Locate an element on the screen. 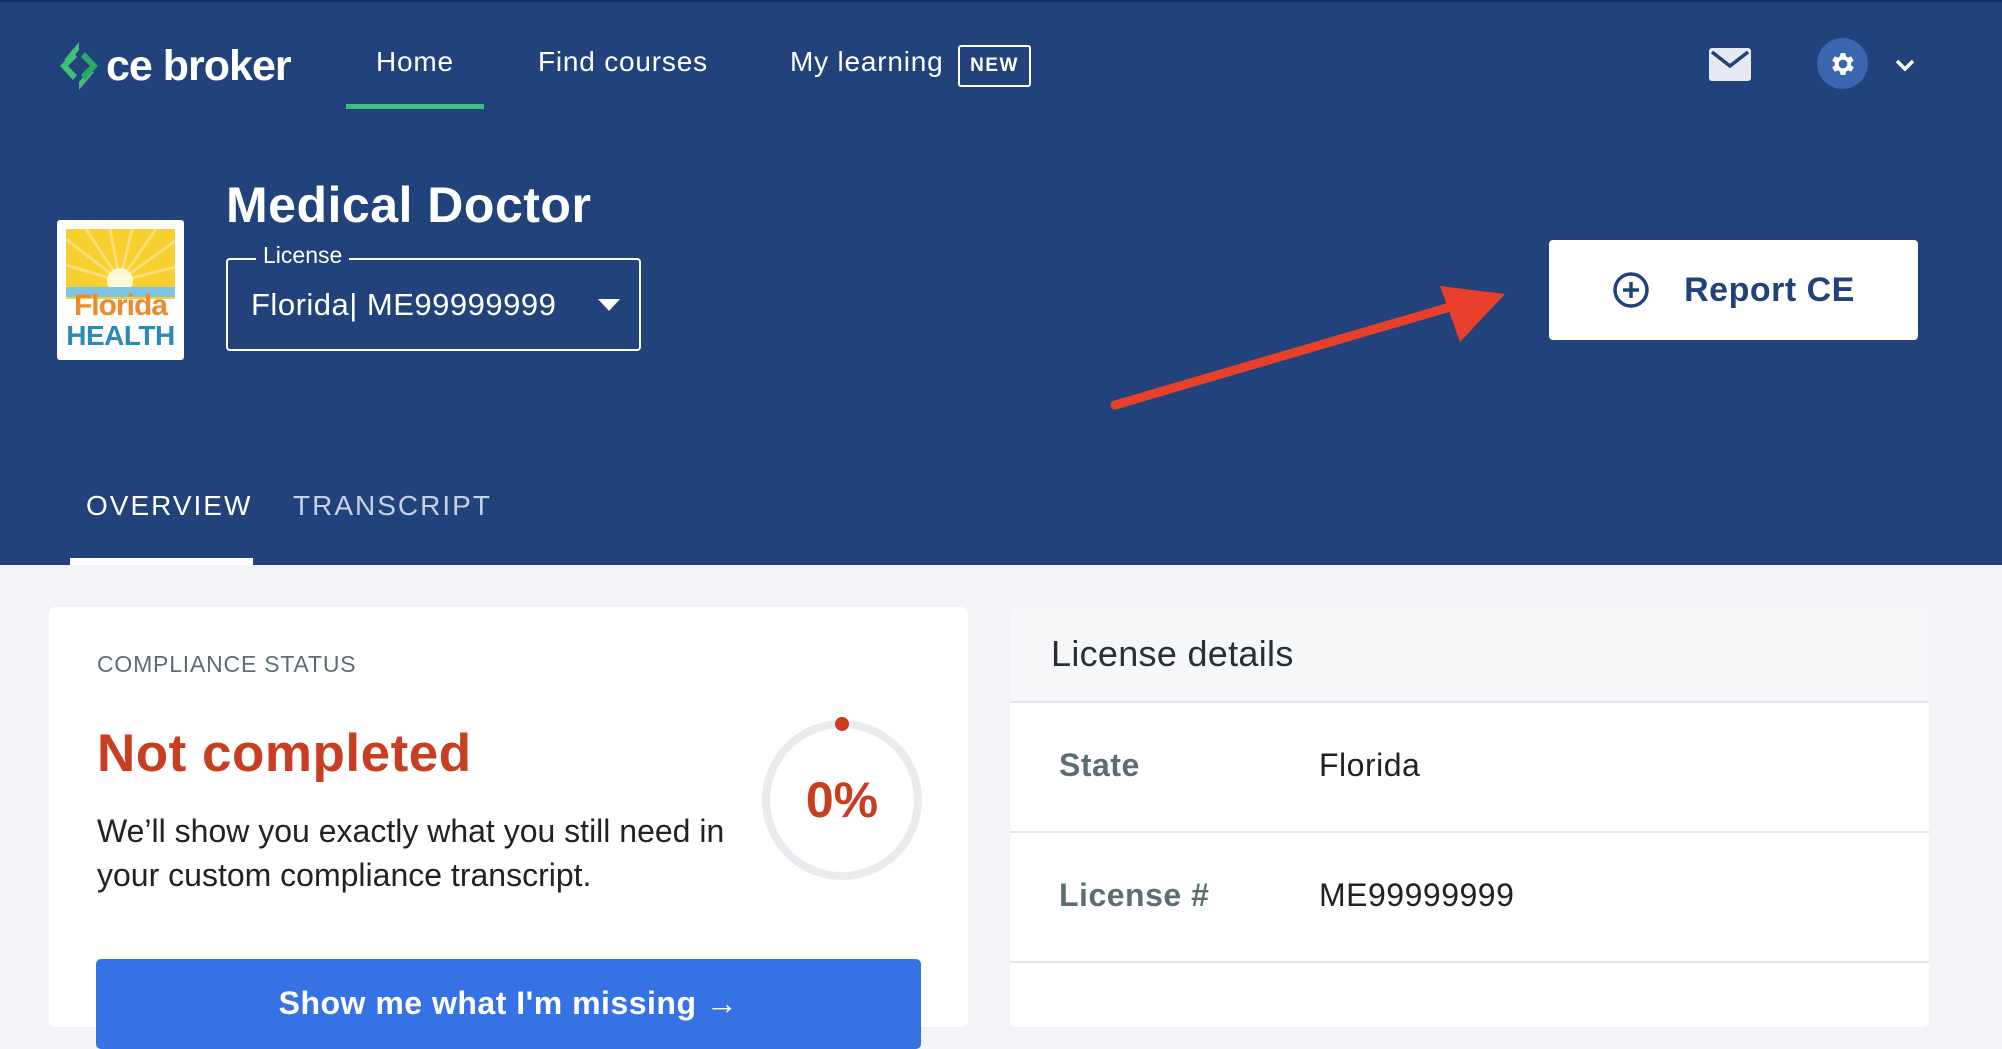 This screenshot has height=1049, width=2002. detail-value: ME99999999 is located at coordinates (1417, 895).